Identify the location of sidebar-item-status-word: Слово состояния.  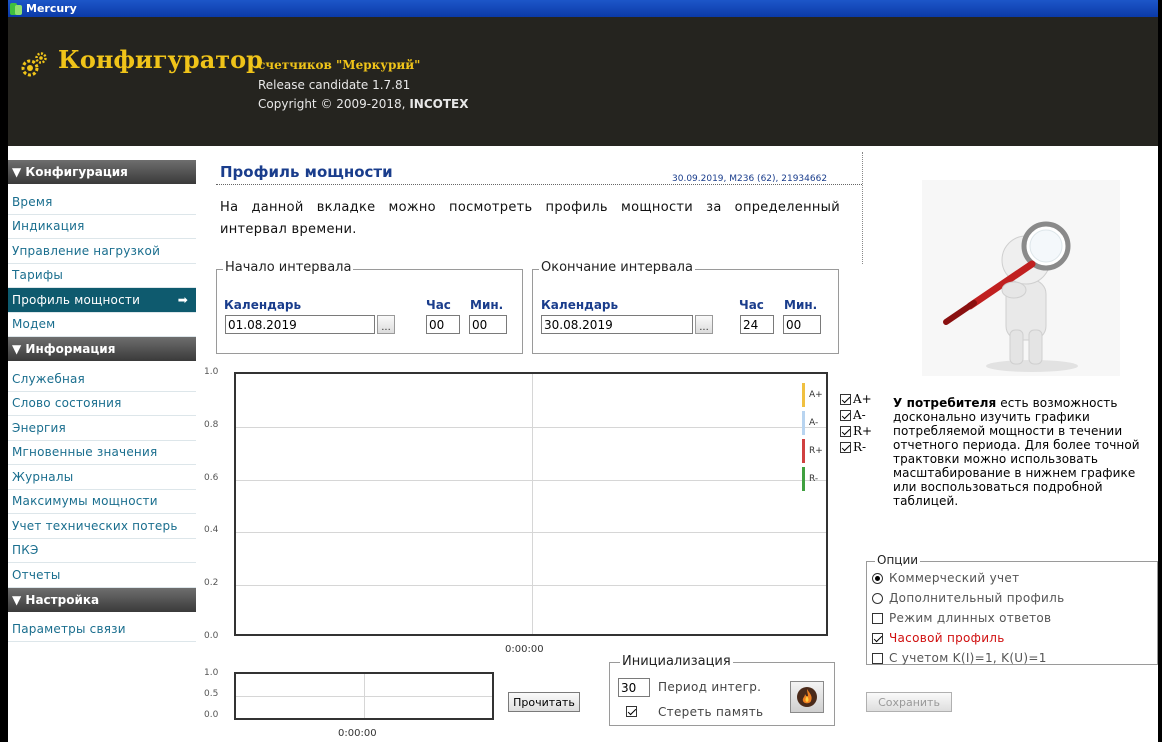
(102, 404).